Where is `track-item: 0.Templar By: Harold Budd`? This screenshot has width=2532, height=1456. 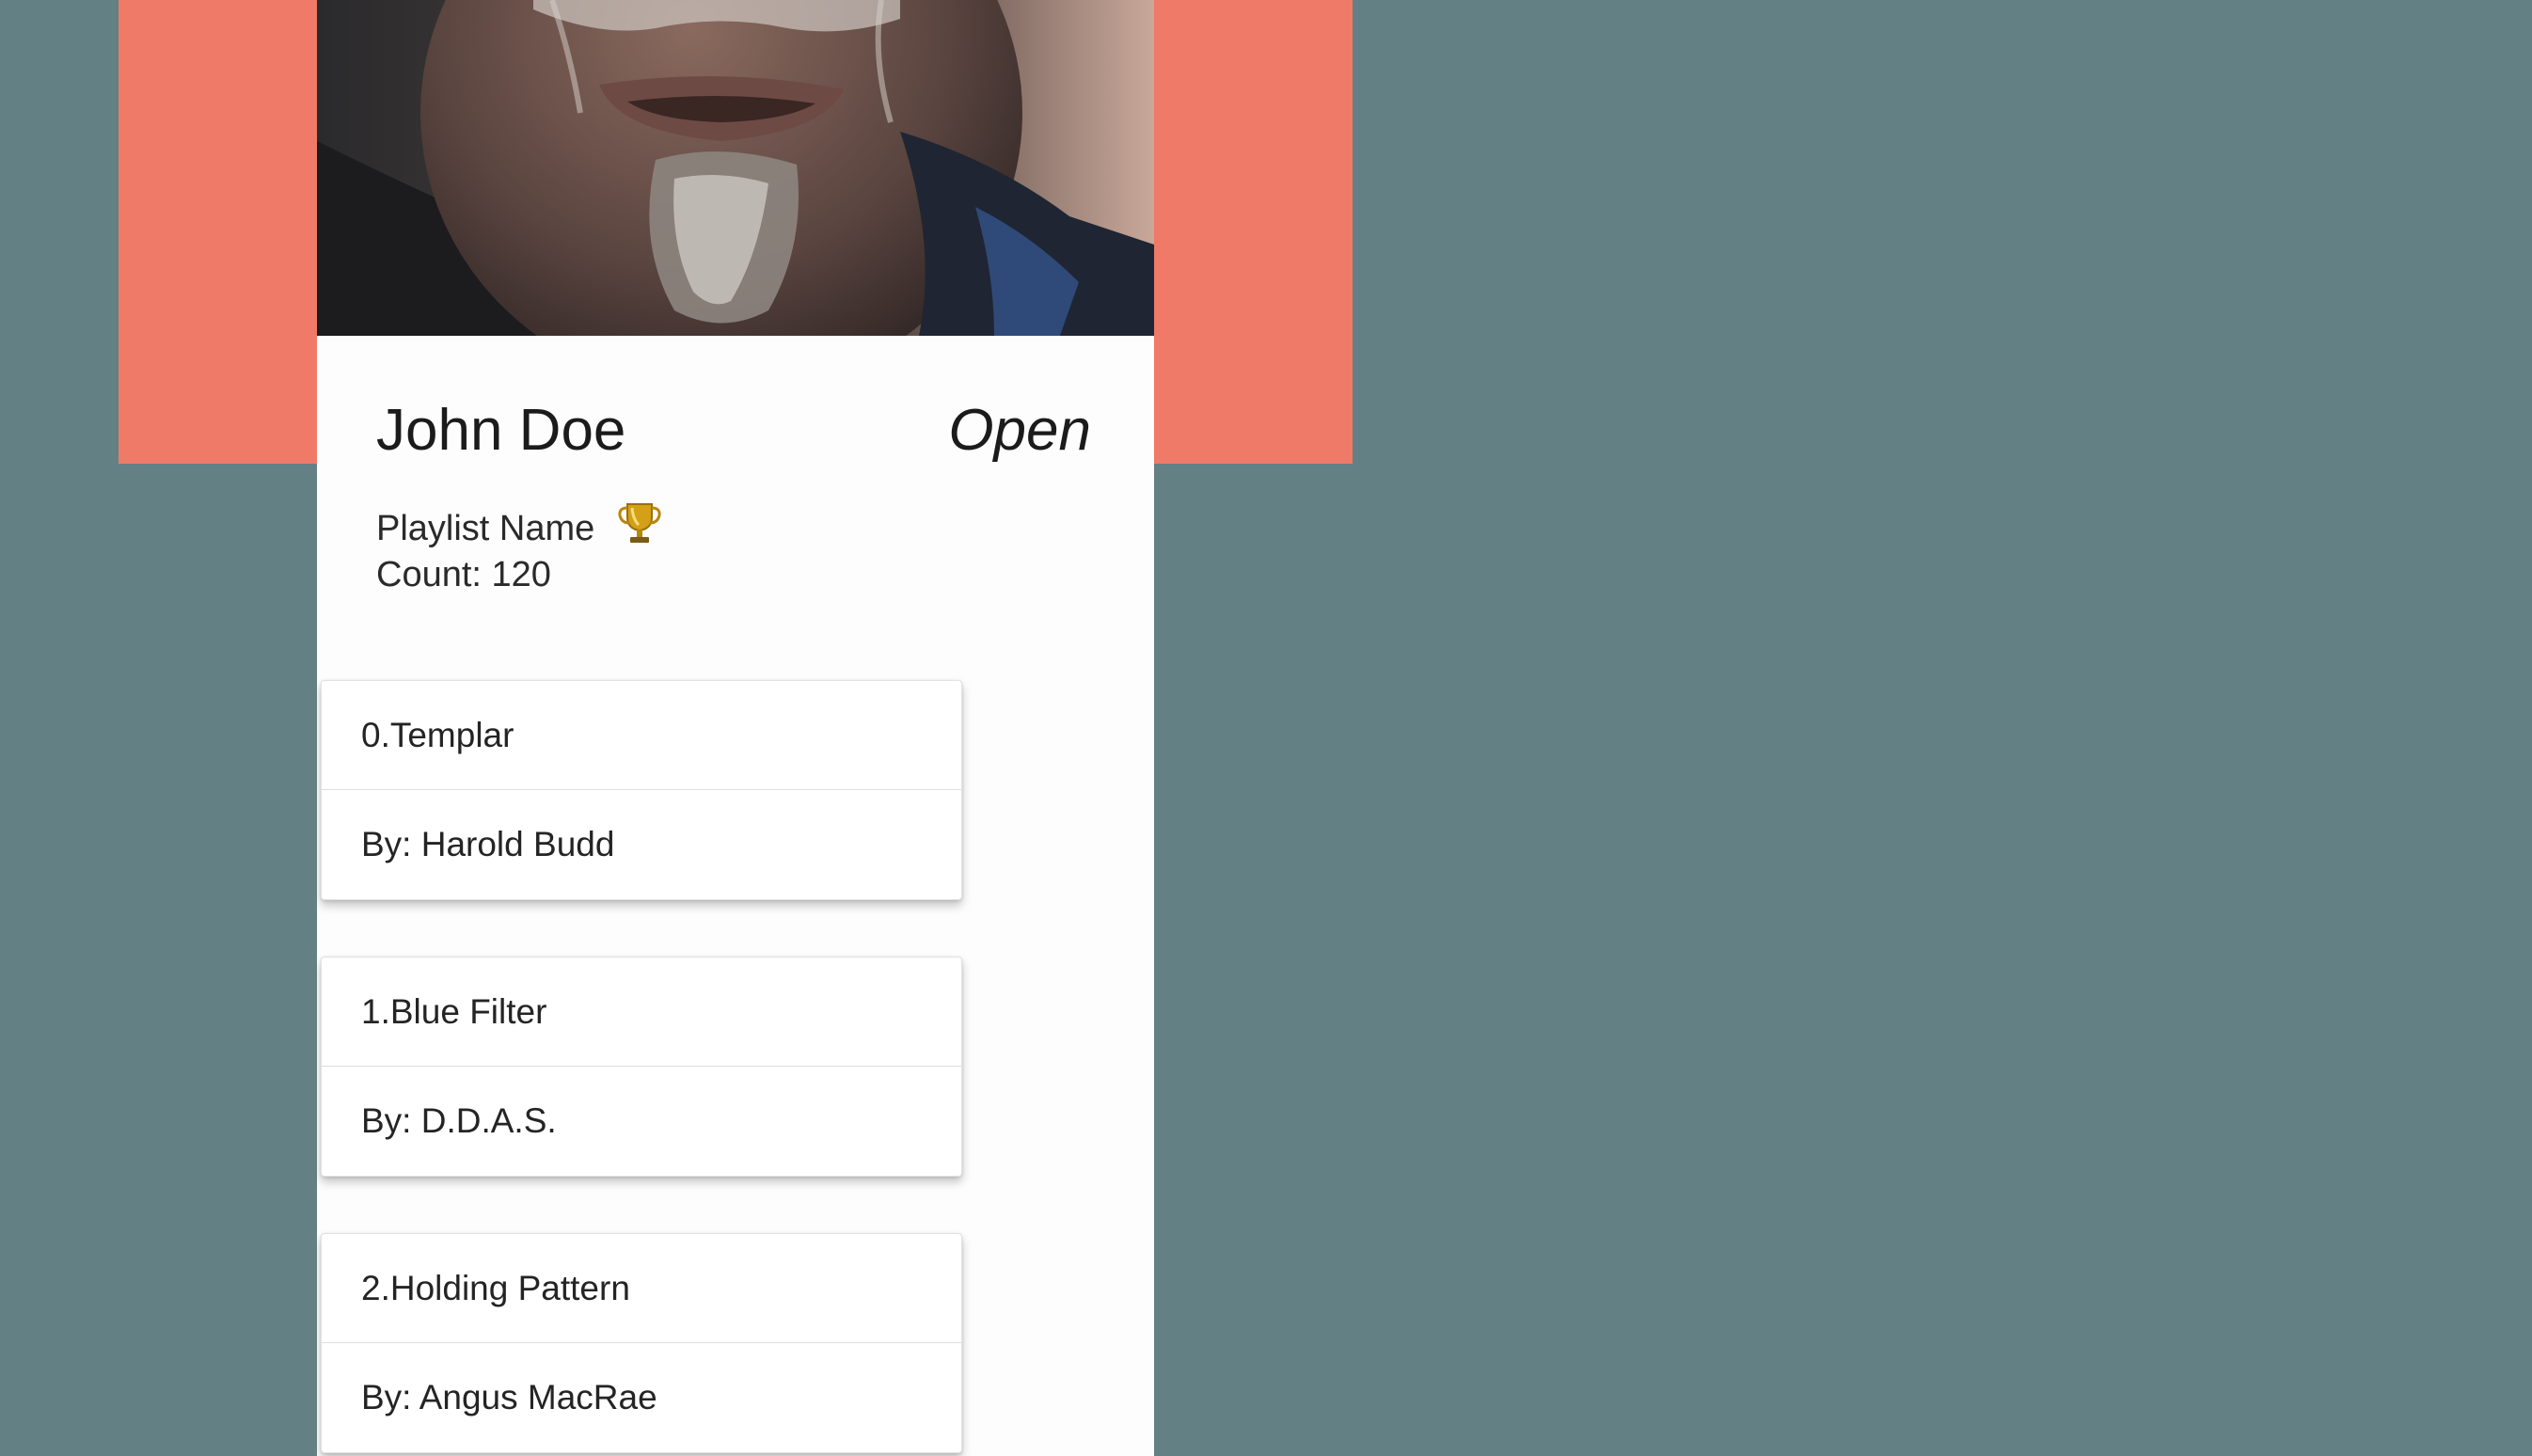
track-item: 0.Templar By: Harold Budd is located at coordinates (641, 790).